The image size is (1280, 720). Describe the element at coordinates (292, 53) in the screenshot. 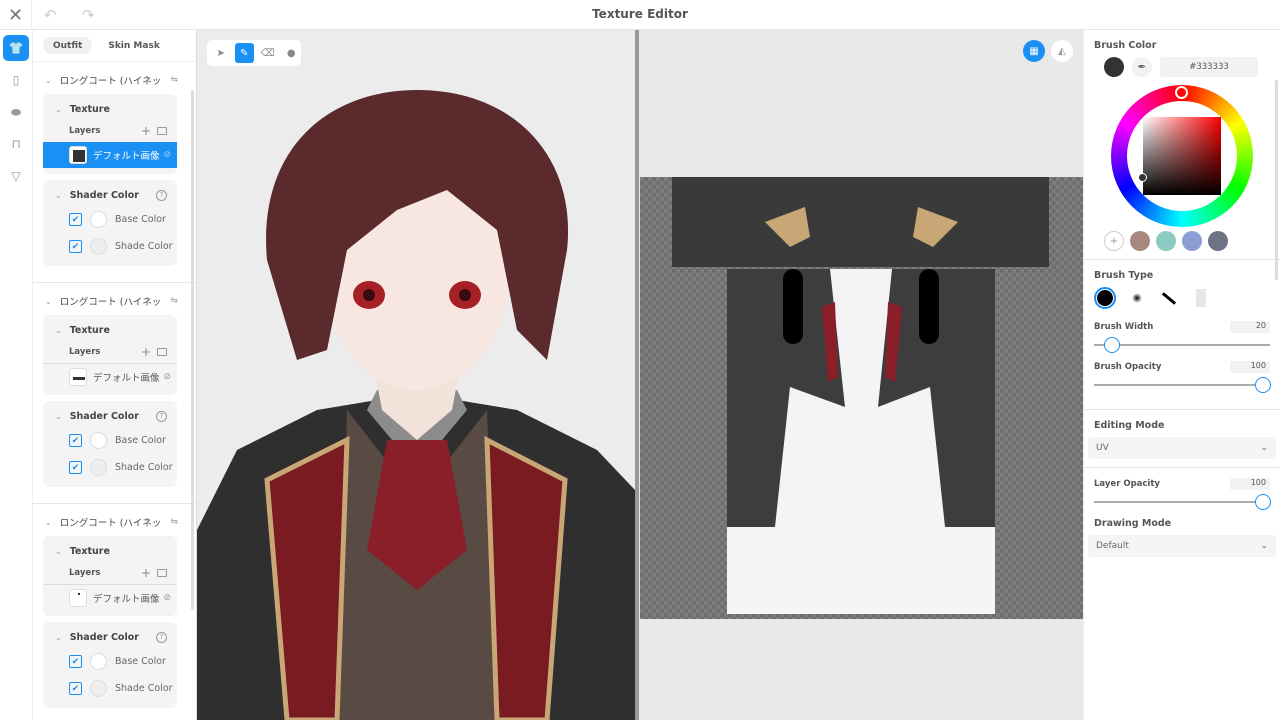

I see `fill-tool-icon: ●` at that location.